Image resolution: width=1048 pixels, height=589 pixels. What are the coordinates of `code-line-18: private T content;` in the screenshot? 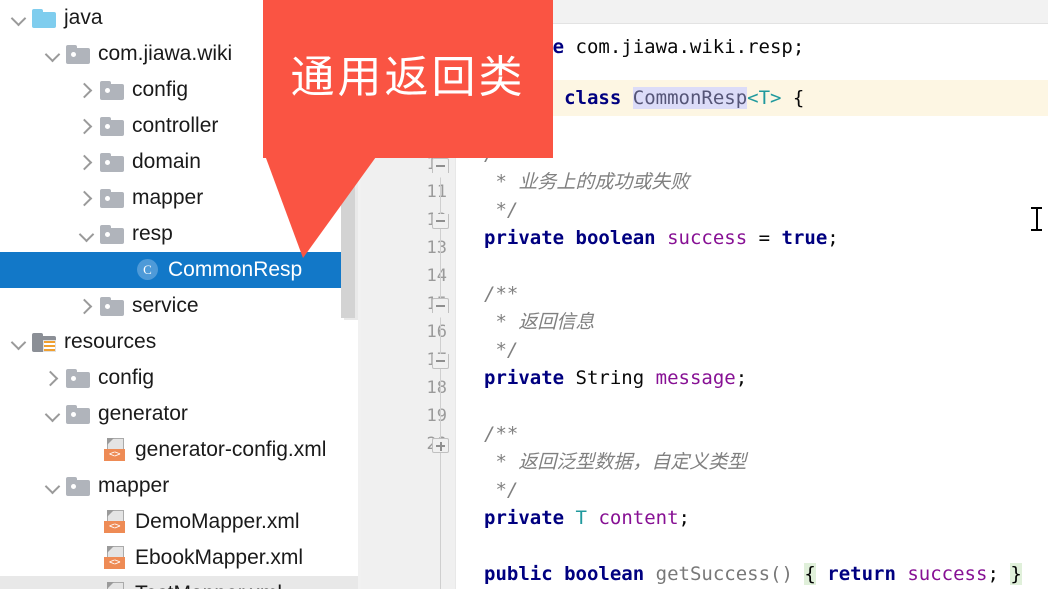 It's located at (752, 518).